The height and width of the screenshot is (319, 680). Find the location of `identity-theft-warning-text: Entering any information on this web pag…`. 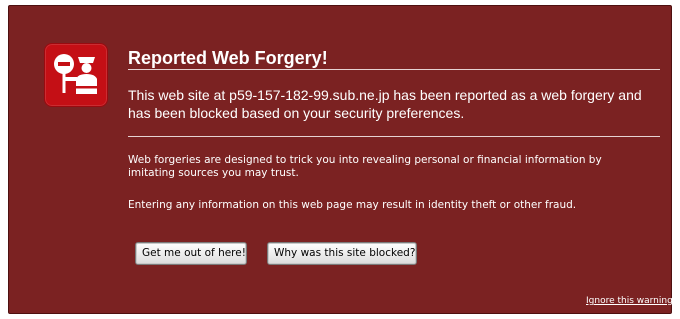

identity-theft-warning-text: Entering any information on this web pag… is located at coordinates (352, 205).